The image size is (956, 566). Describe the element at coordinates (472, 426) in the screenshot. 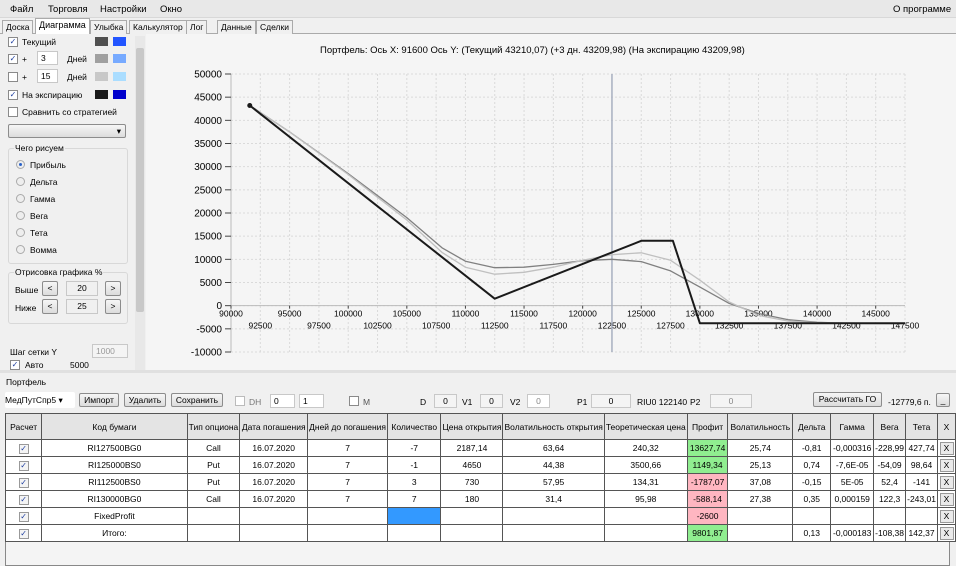

I see `price-header: Цена открытия` at that location.